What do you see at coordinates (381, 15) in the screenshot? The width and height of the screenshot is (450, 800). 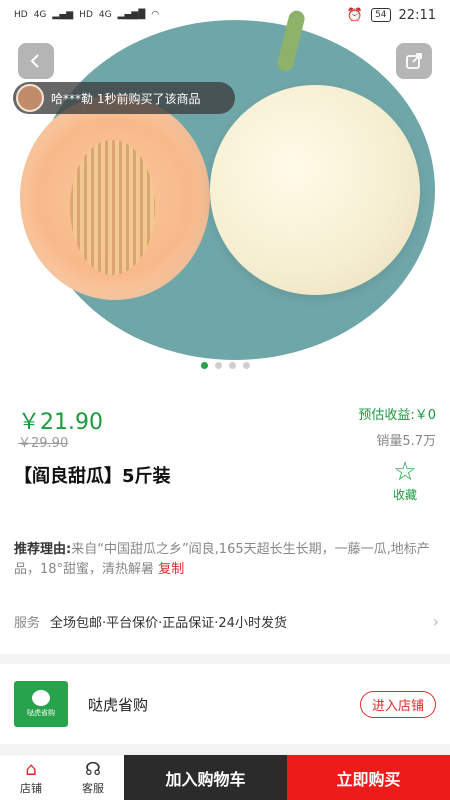 I see `battery-icon: 54` at bounding box center [381, 15].